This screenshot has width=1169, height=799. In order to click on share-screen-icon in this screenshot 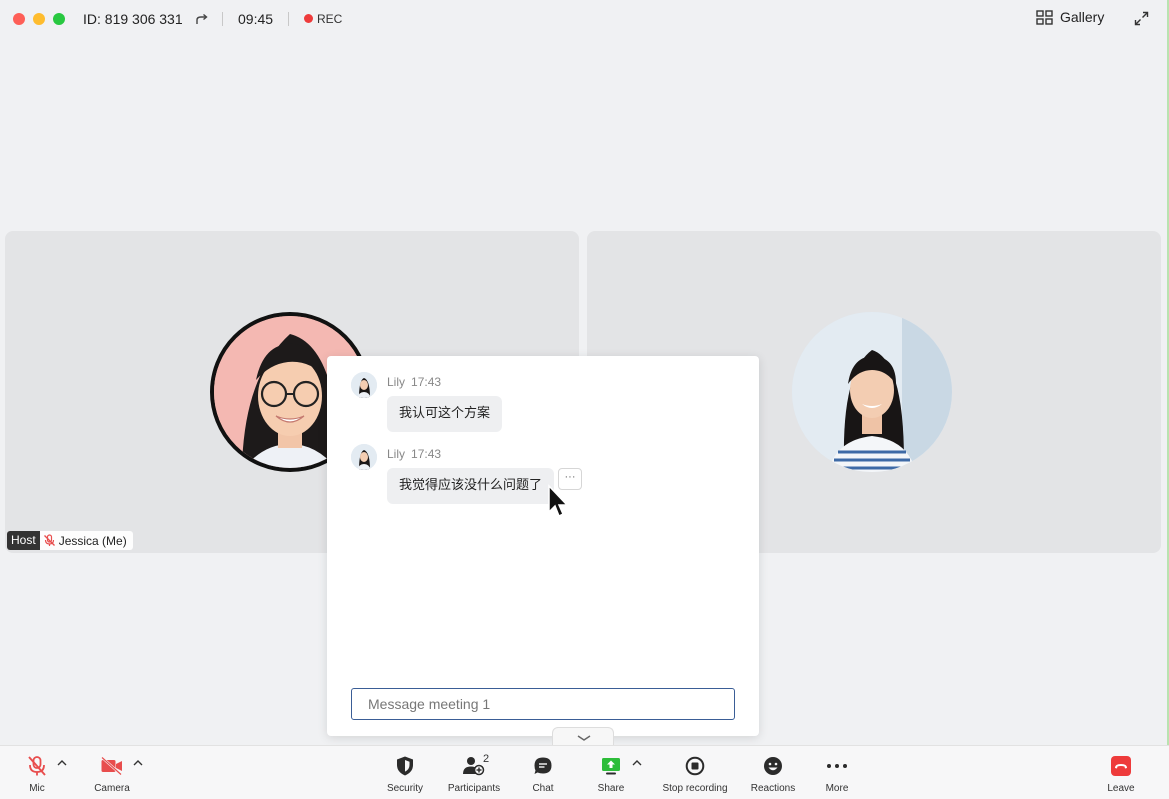, I will do `click(611, 766)`.